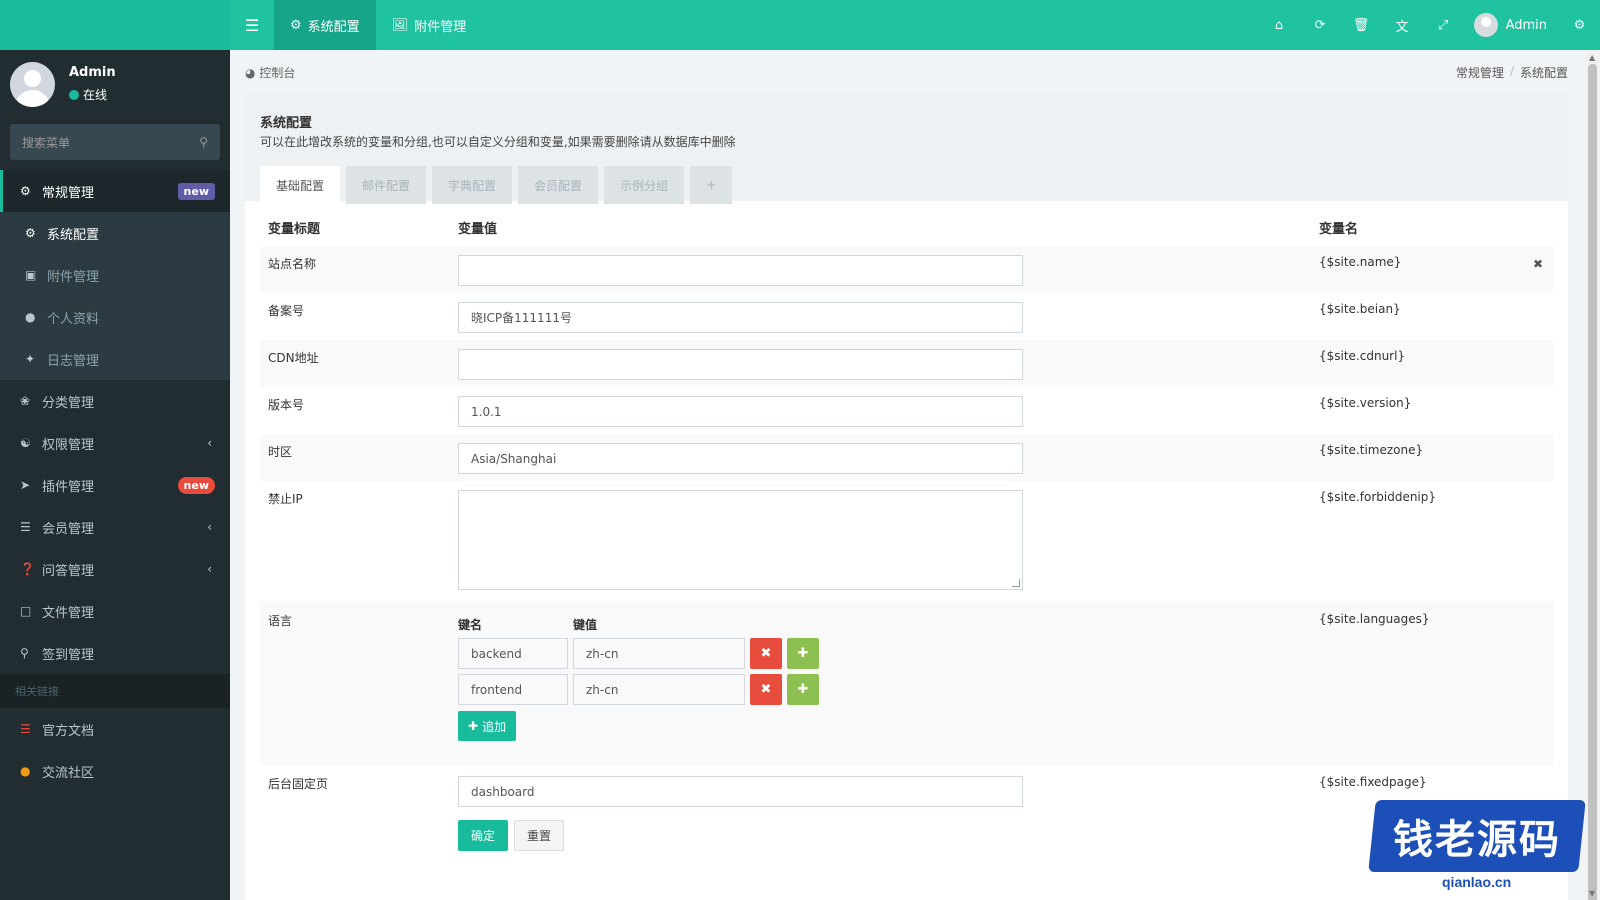 This screenshot has height=900, width=1600. Describe the element at coordinates (115, 401) in the screenshot. I see `sidebar-item-category: ❀ 分类管理` at that location.